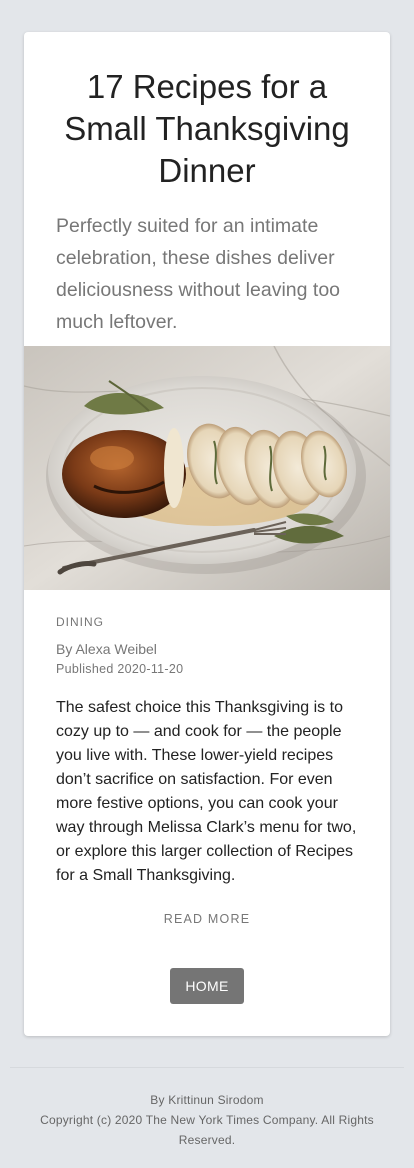 The image size is (414, 1168). Describe the element at coordinates (80, 622) in the screenshot. I see `section-label: DINING` at that location.